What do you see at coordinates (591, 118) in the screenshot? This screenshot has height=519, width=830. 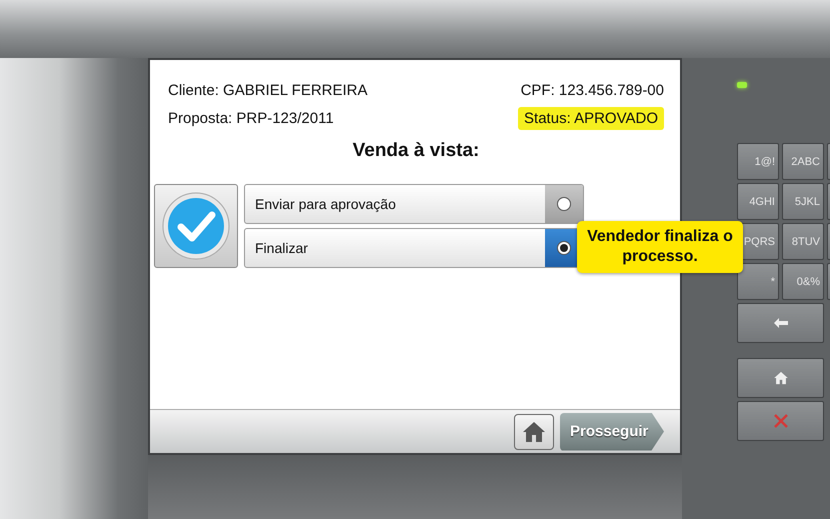 I see `status-badge: Status: APROVADO` at bounding box center [591, 118].